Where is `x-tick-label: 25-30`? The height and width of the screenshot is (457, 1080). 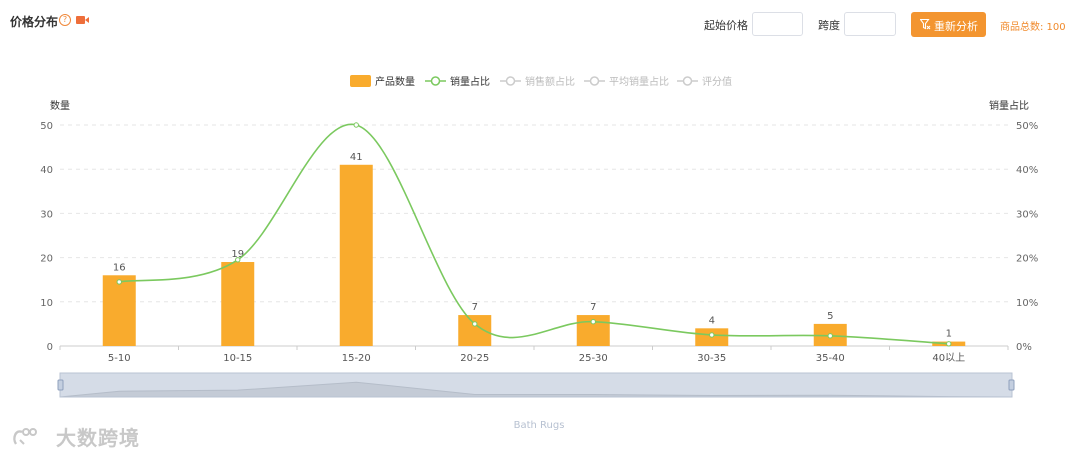 x-tick-label: 25-30 is located at coordinates (593, 358).